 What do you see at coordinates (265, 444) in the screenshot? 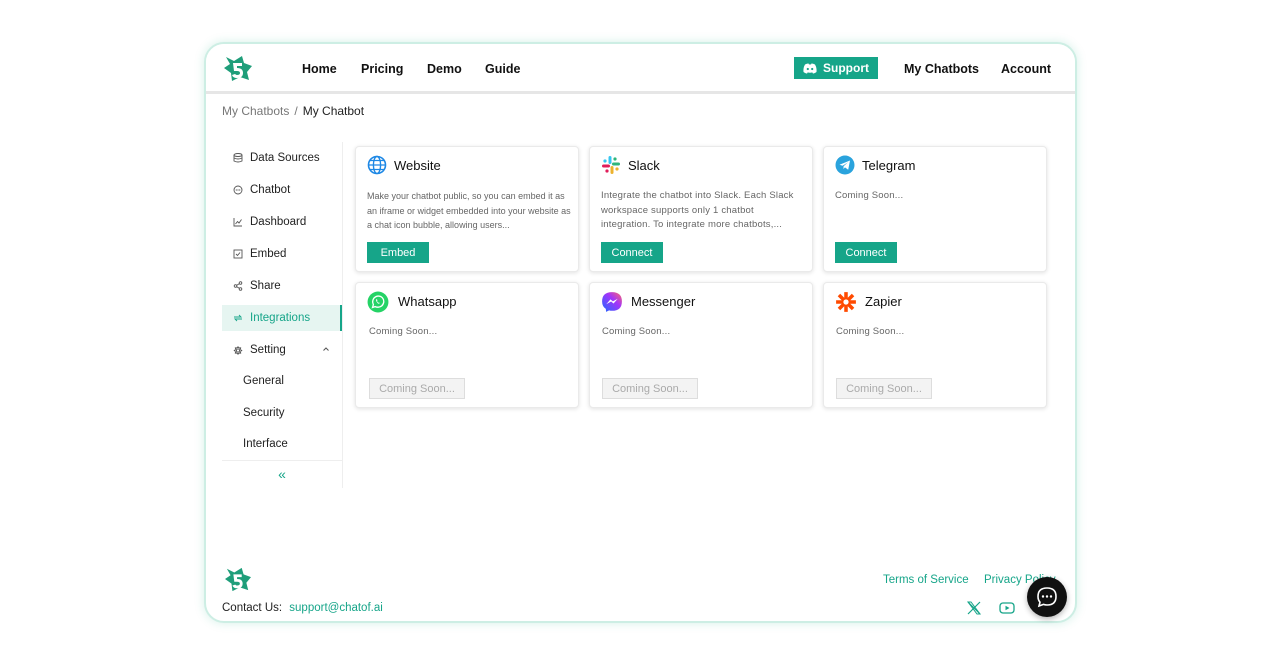
I see `sidebar-subitem-interface: Interface` at bounding box center [265, 444].